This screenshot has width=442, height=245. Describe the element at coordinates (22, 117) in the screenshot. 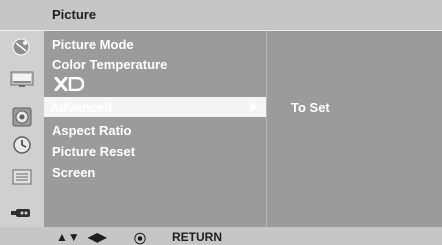

I see `audio-speaker-icon` at that location.